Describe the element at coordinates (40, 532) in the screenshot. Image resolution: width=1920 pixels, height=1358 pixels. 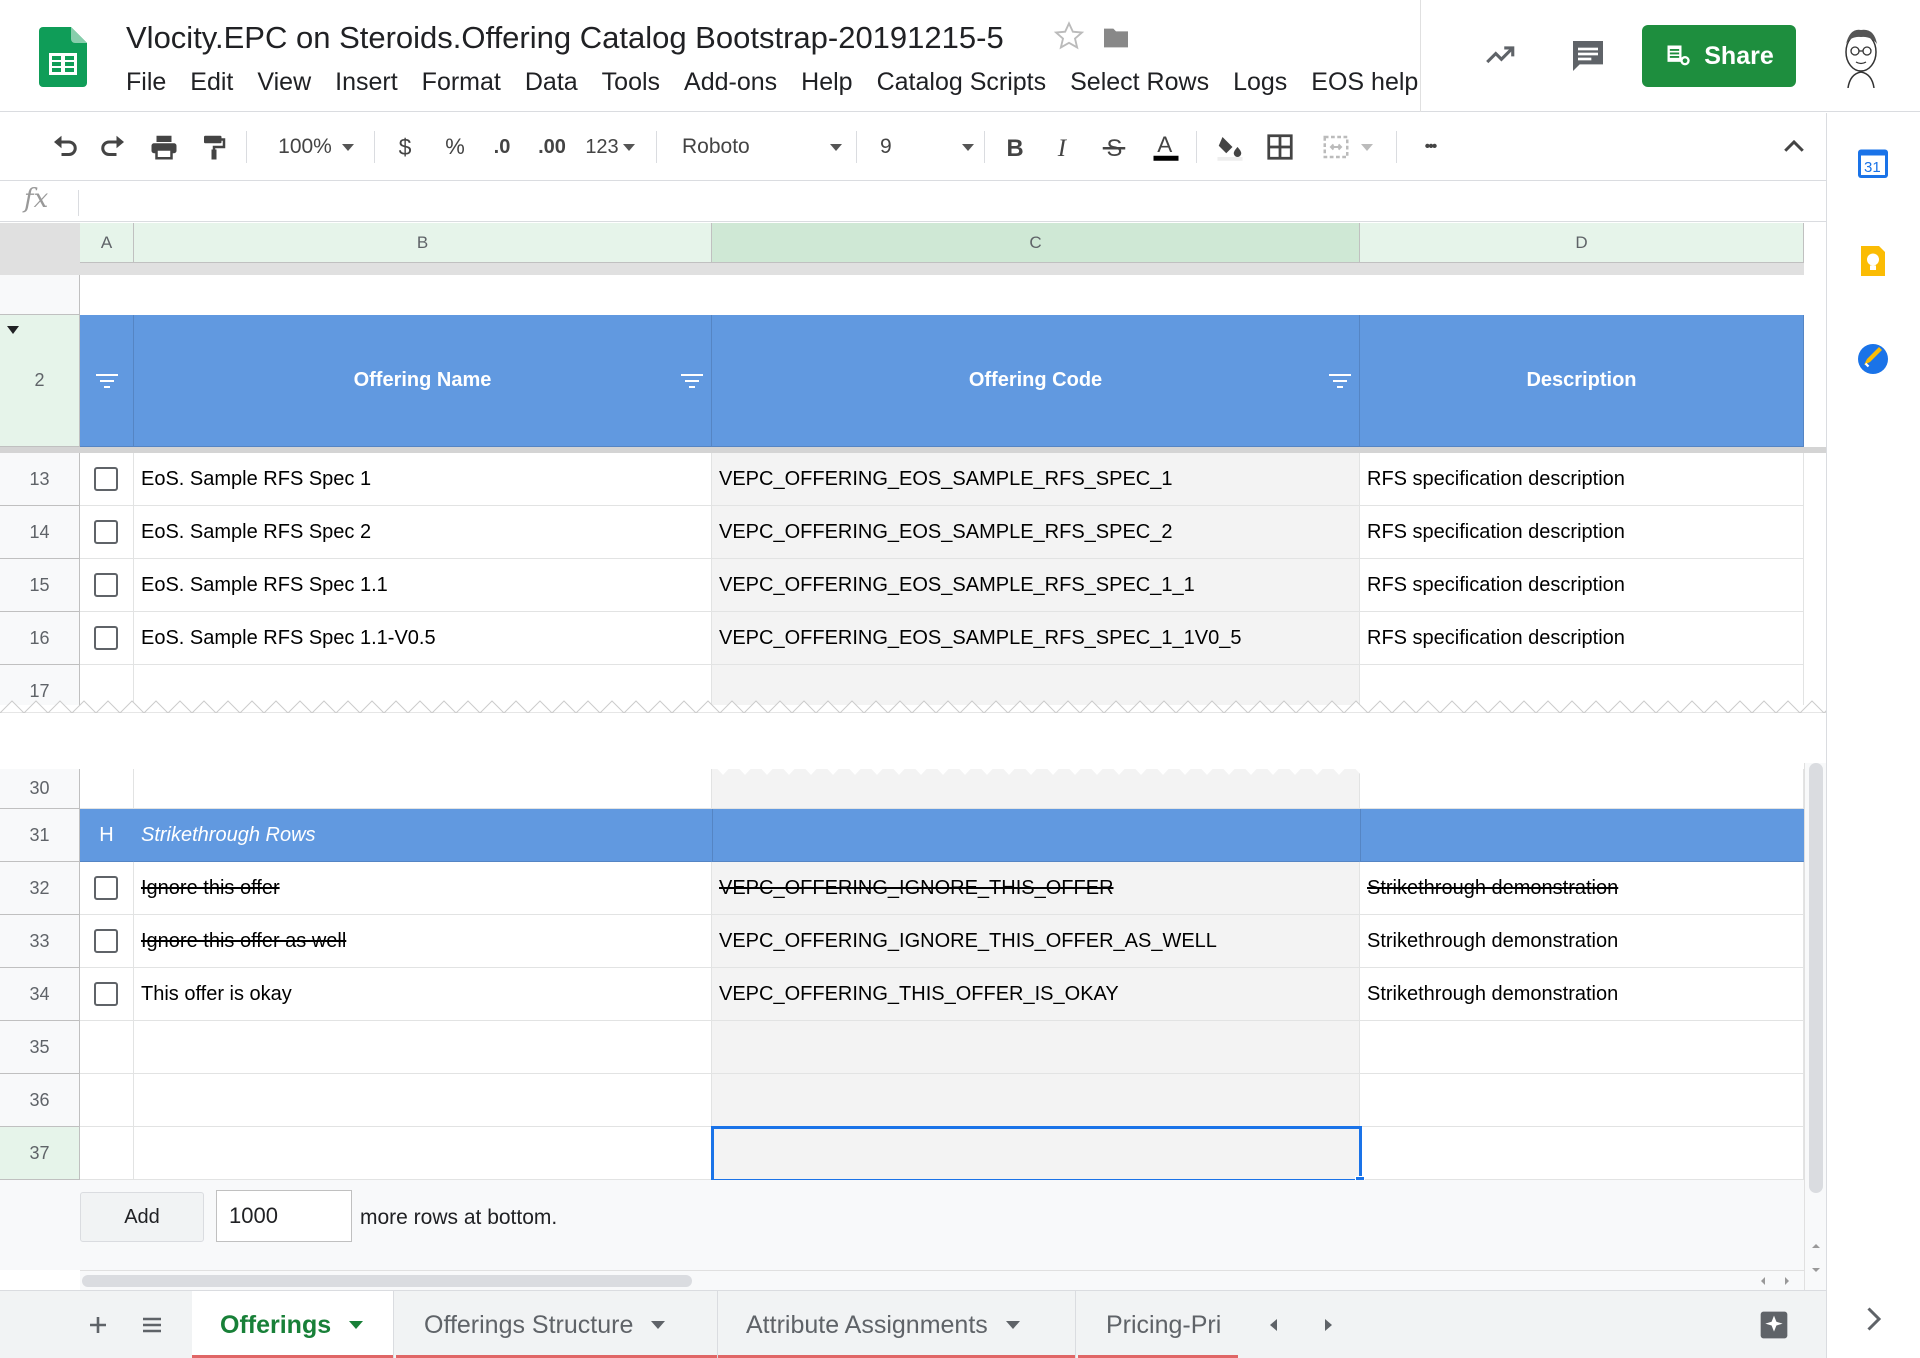
I see `row-header: 14` at that location.